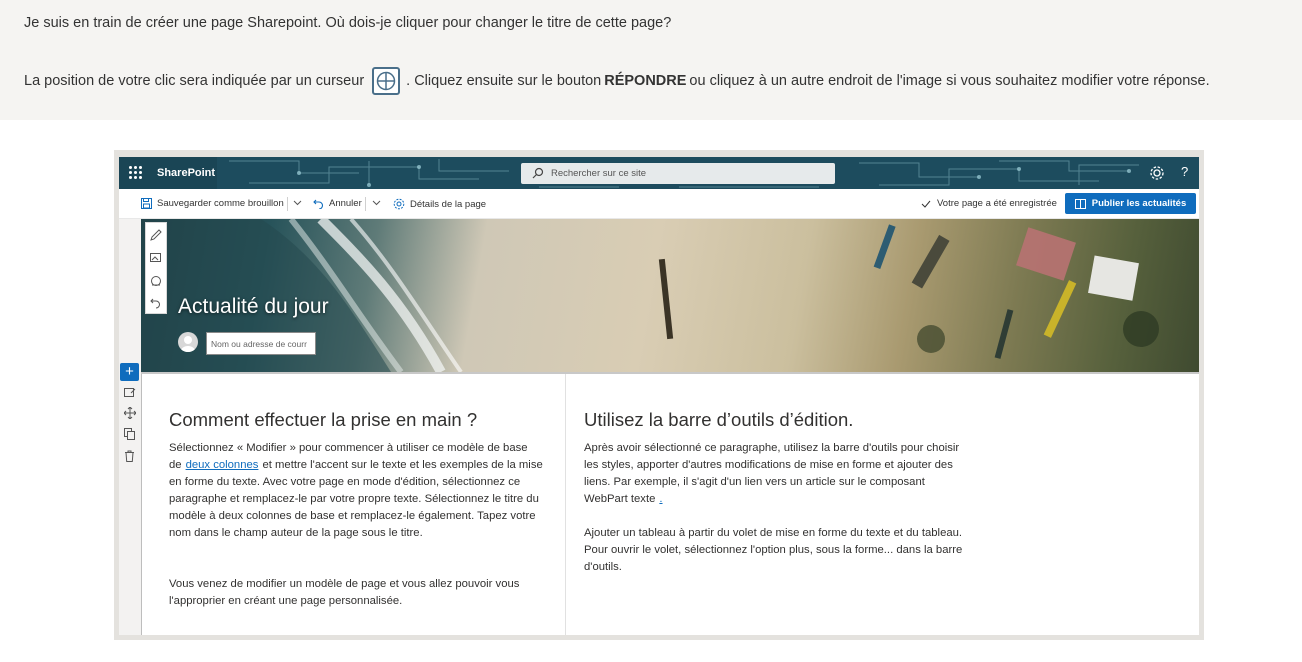  I want to click on hero-edit-toolbar, so click(156, 268).